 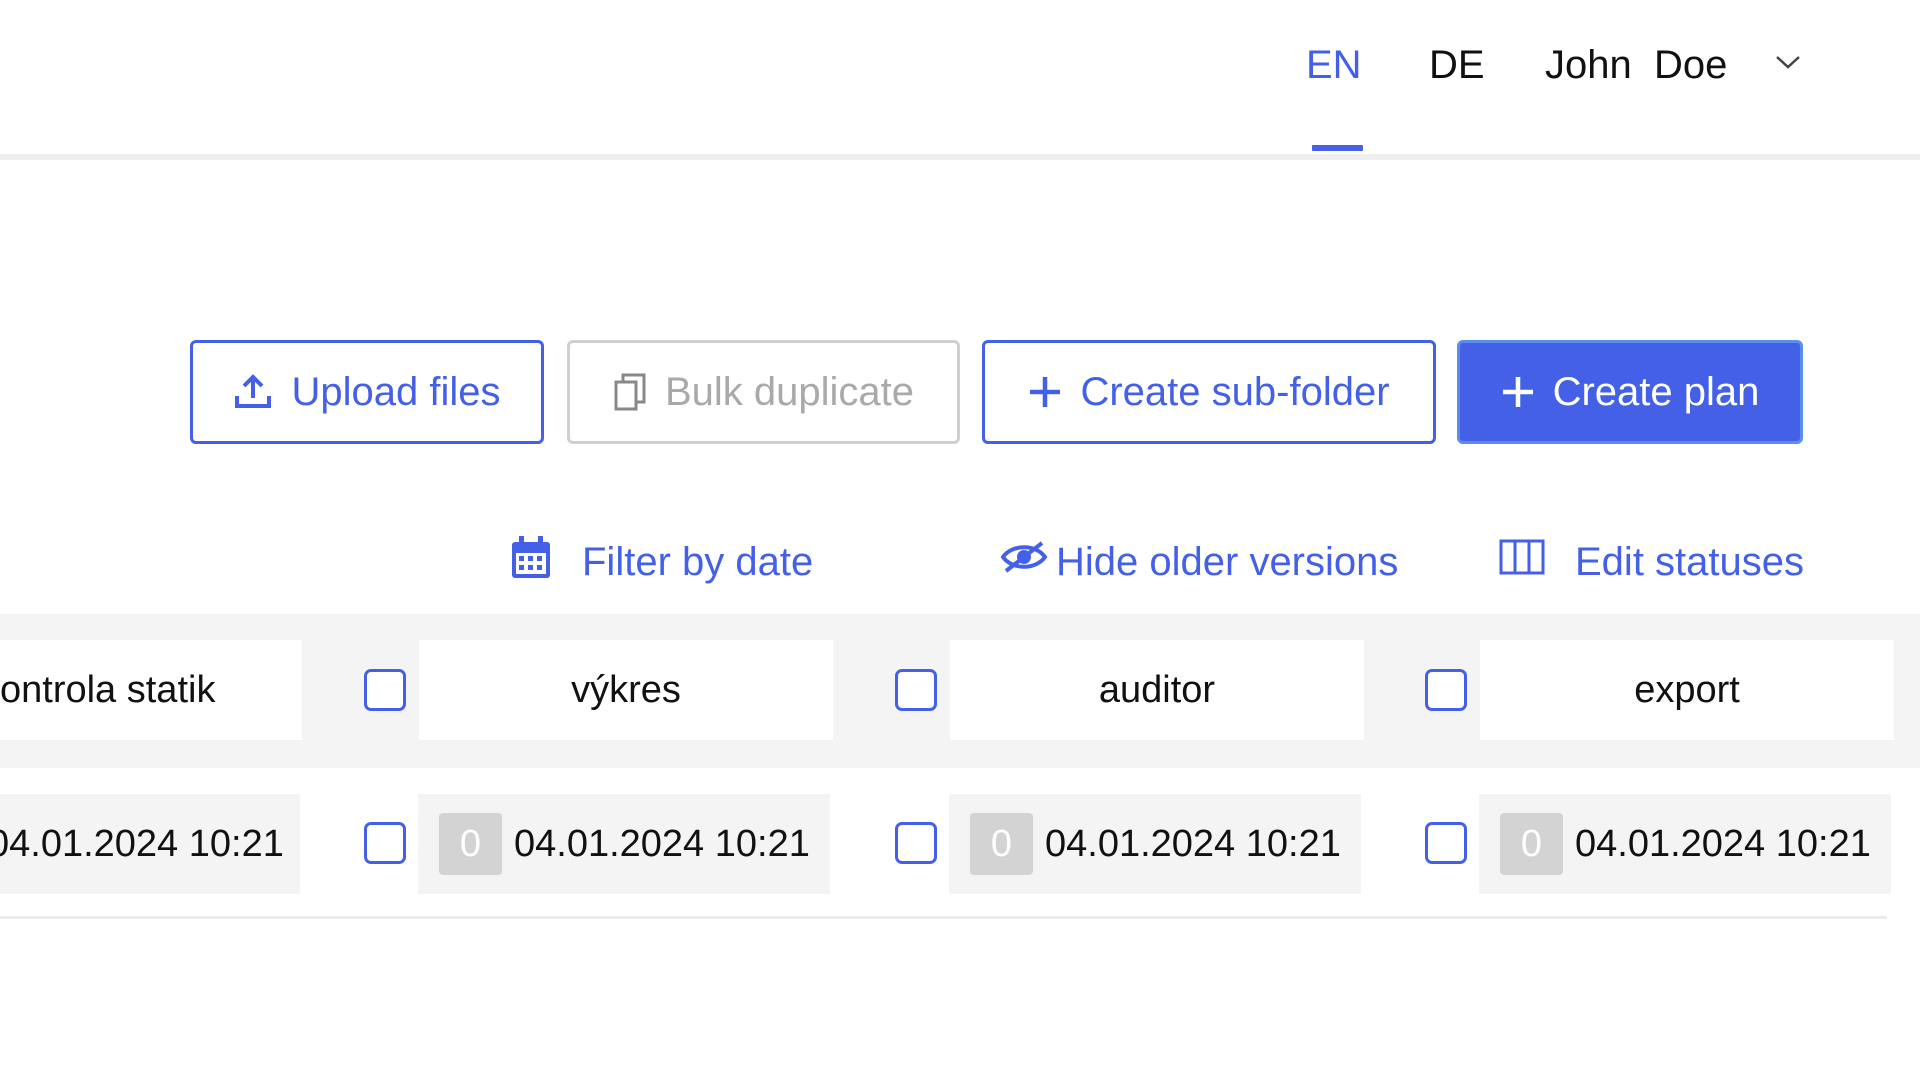 I want to click on bulk-duplicate-label: Bulk duplicate, so click(x=789, y=391).